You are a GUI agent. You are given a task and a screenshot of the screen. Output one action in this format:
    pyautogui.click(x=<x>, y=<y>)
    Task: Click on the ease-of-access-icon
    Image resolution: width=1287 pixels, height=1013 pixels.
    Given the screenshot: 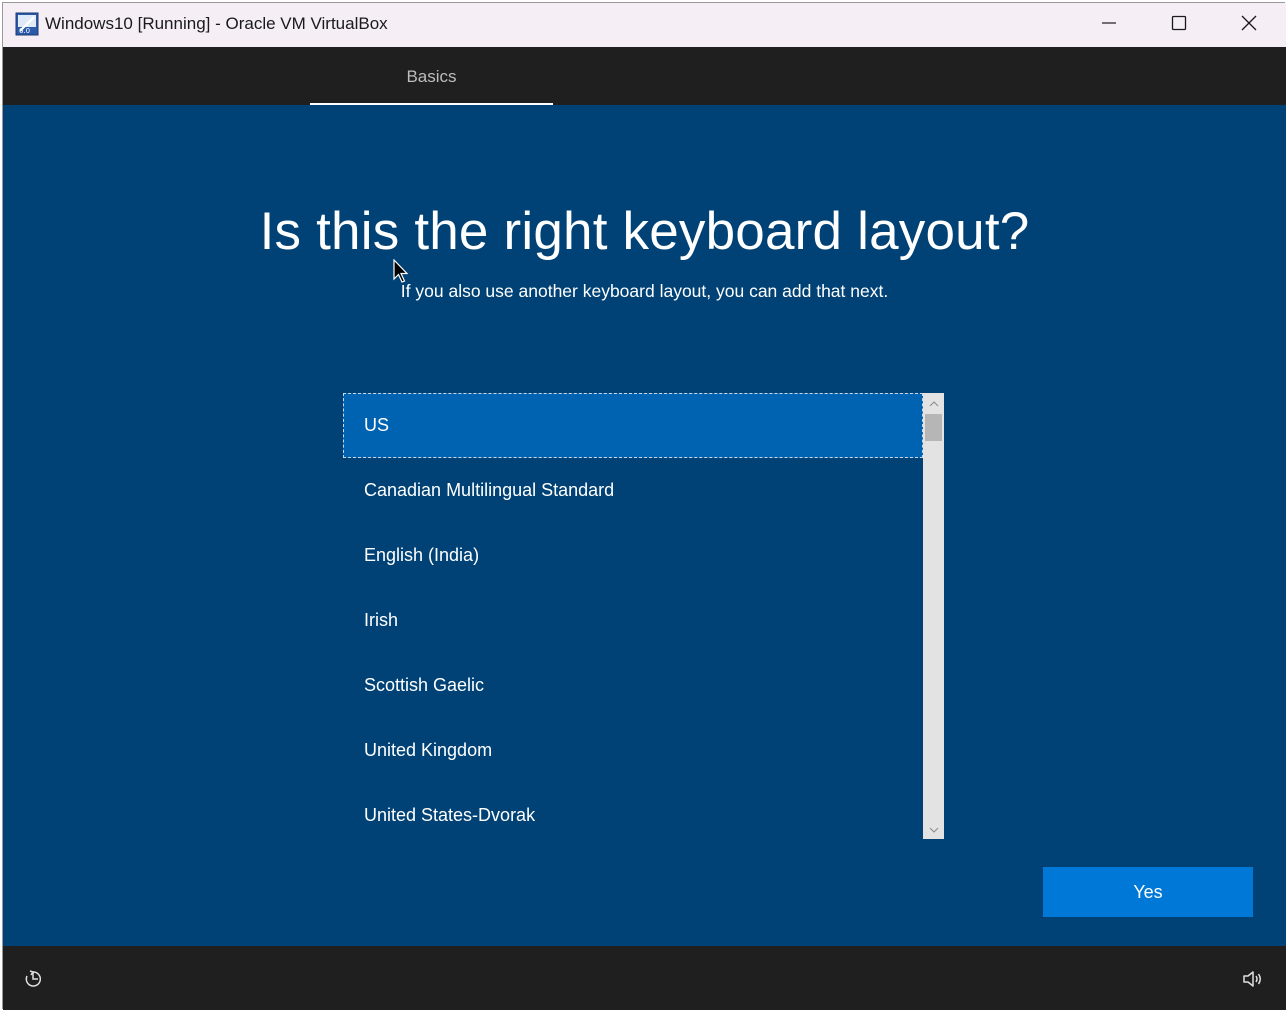 What is the action you would take?
    pyautogui.click(x=33, y=979)
    